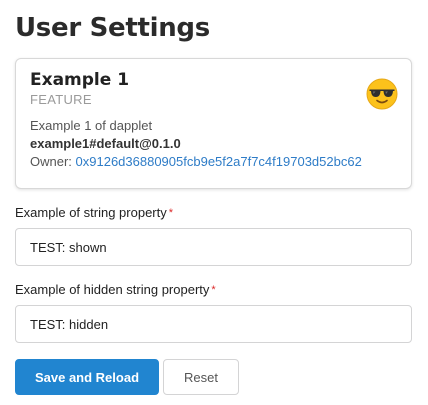 The width and height of the screenshot is (428, 405). I want to click on dapplet-description: Example 1 of dapplet, so click(91, 125).